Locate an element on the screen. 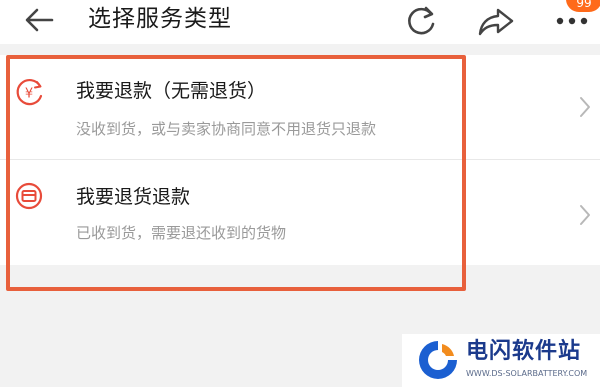 The width and height of the screenshot is (600, 387). option-description: 已收到货，需要退还收到的货物 is located at coordinates (181, 233).